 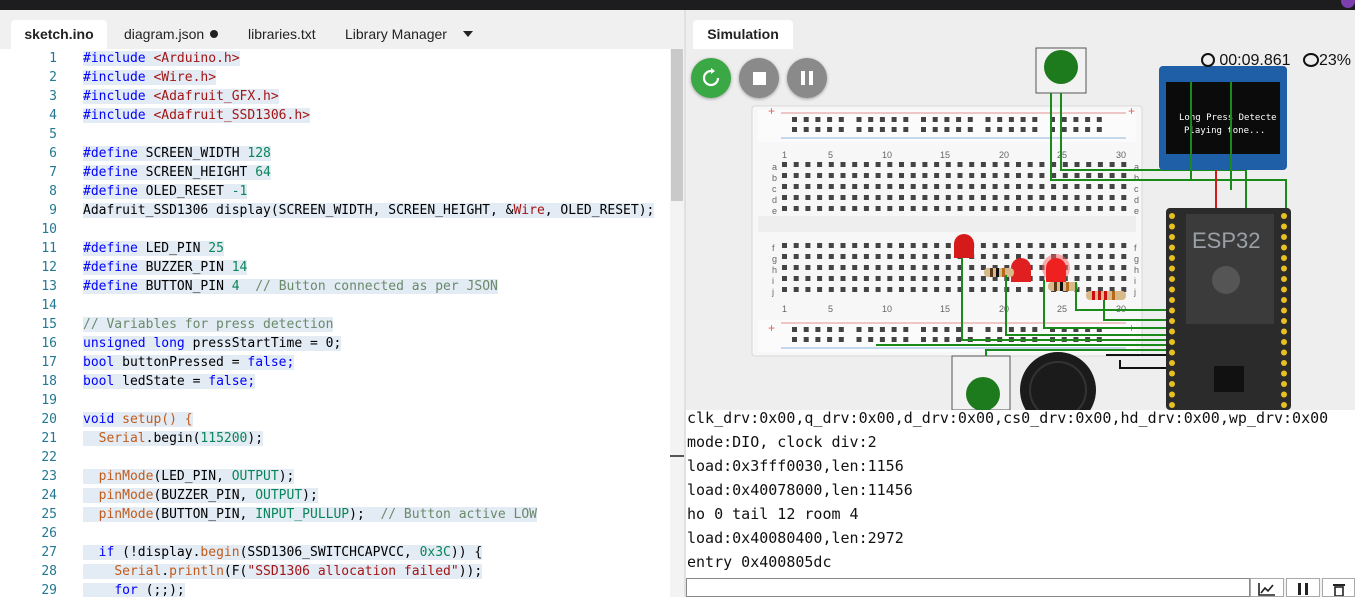 I want to click on line-number: 21, so click(x=49, y=438).